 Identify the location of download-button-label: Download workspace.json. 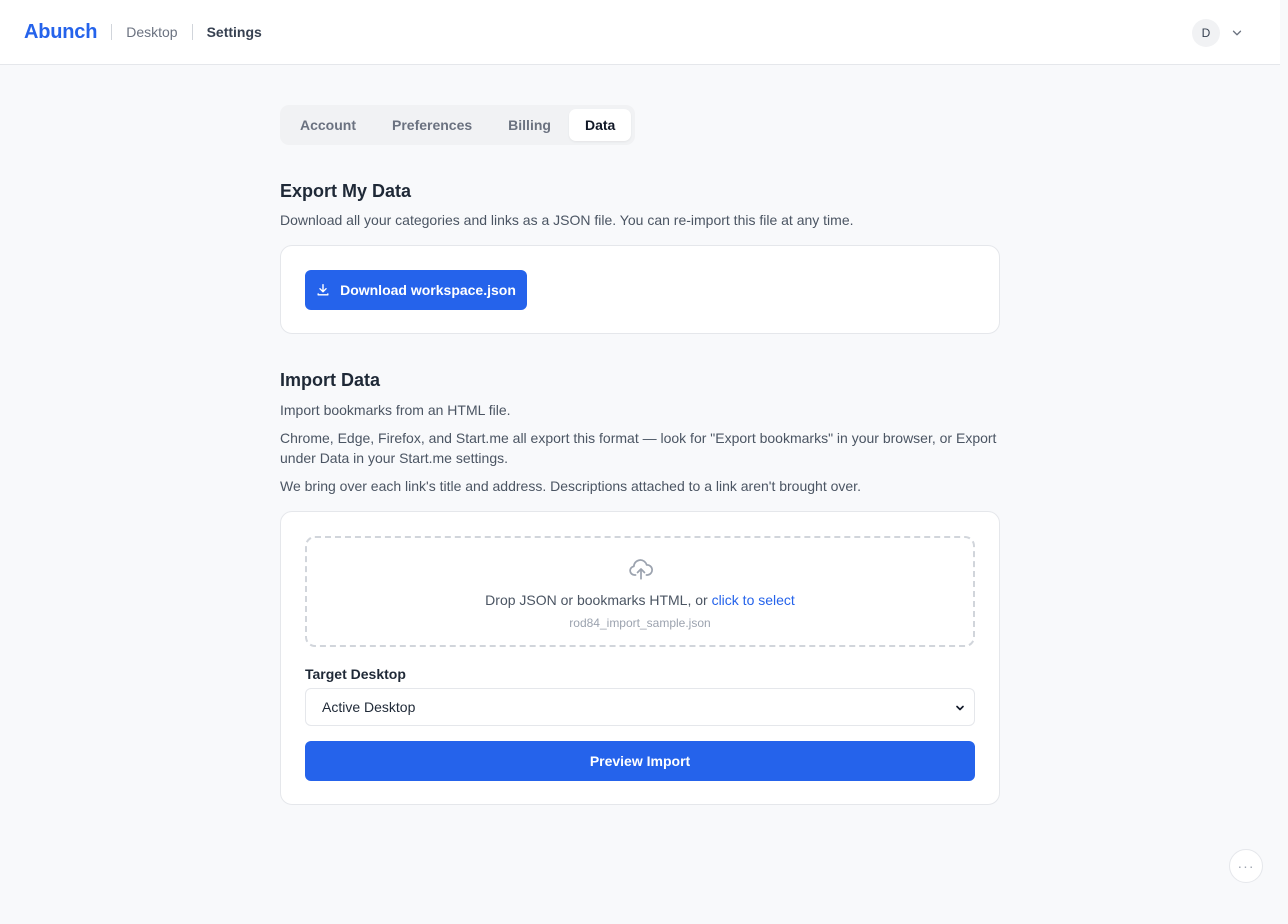
(428, 290).